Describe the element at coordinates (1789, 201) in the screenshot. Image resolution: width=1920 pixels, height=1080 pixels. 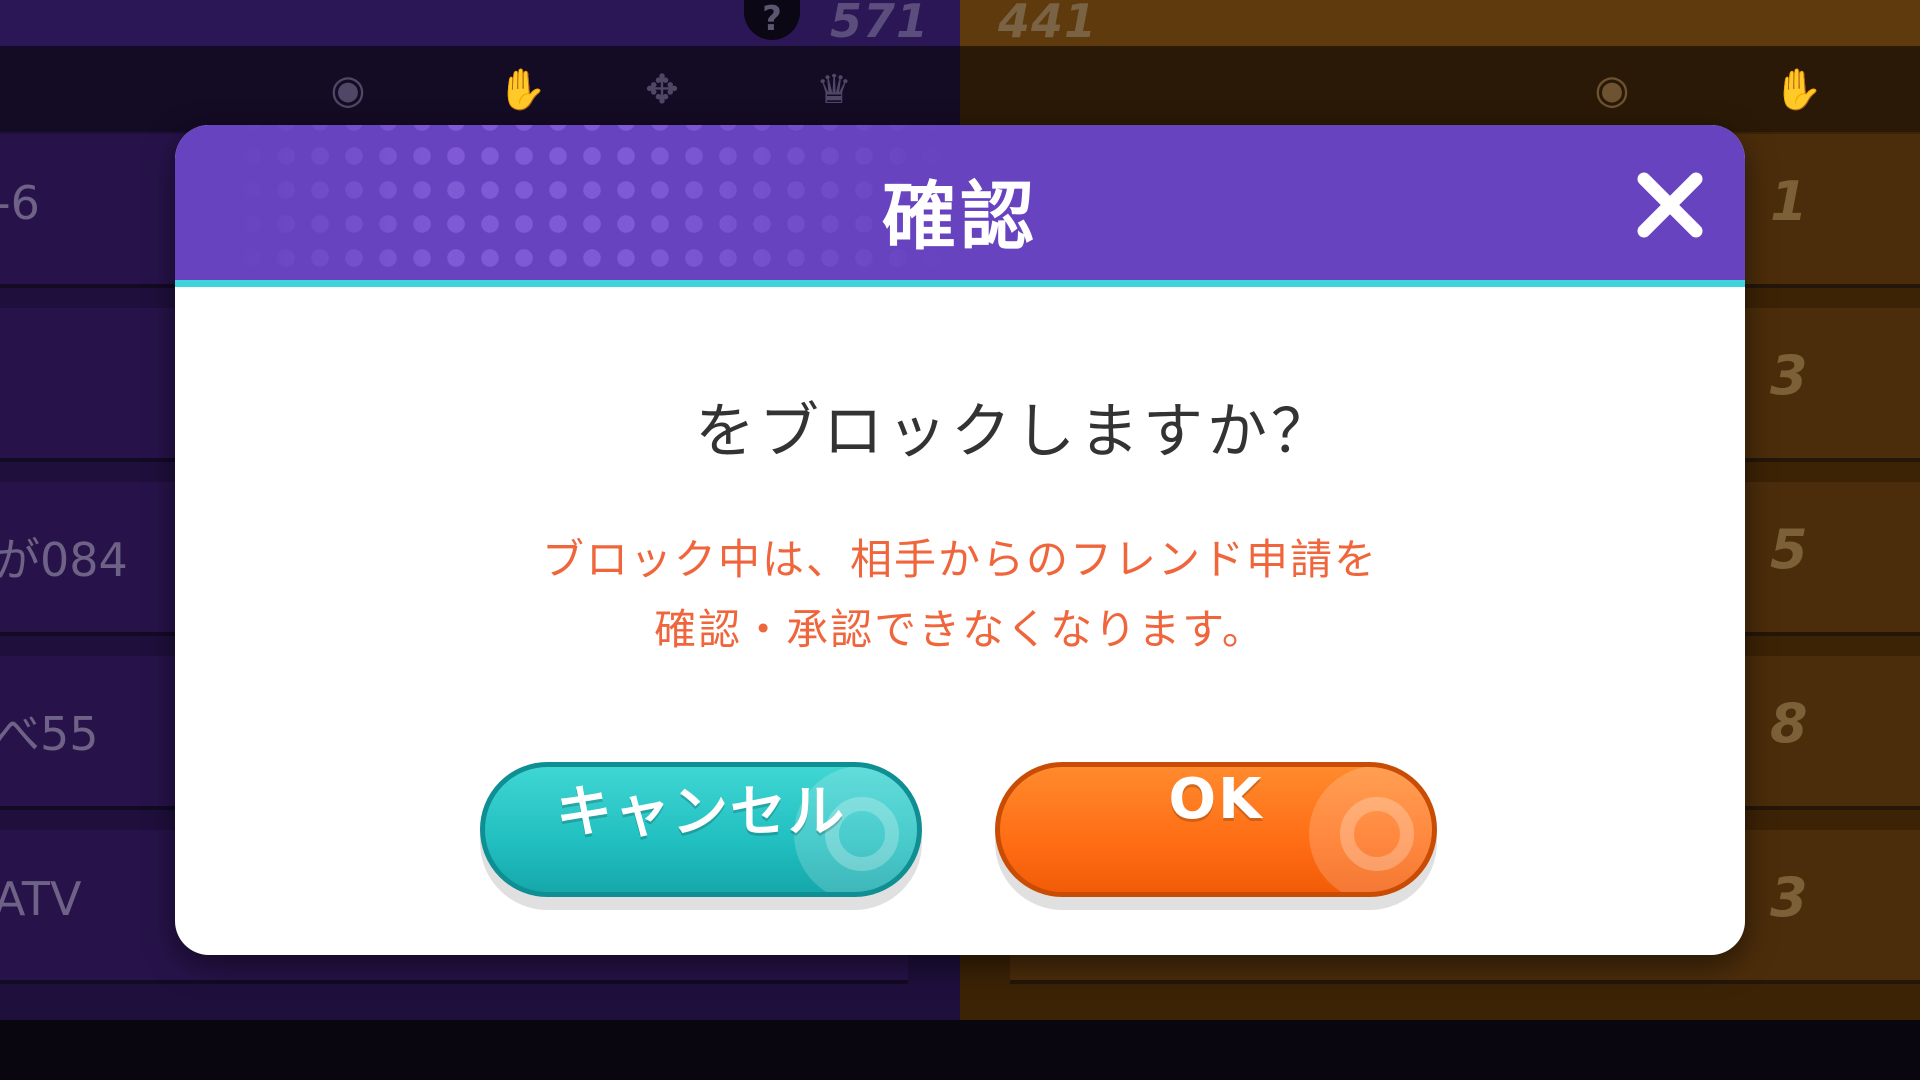
I see `player-stat: 1` at that location.